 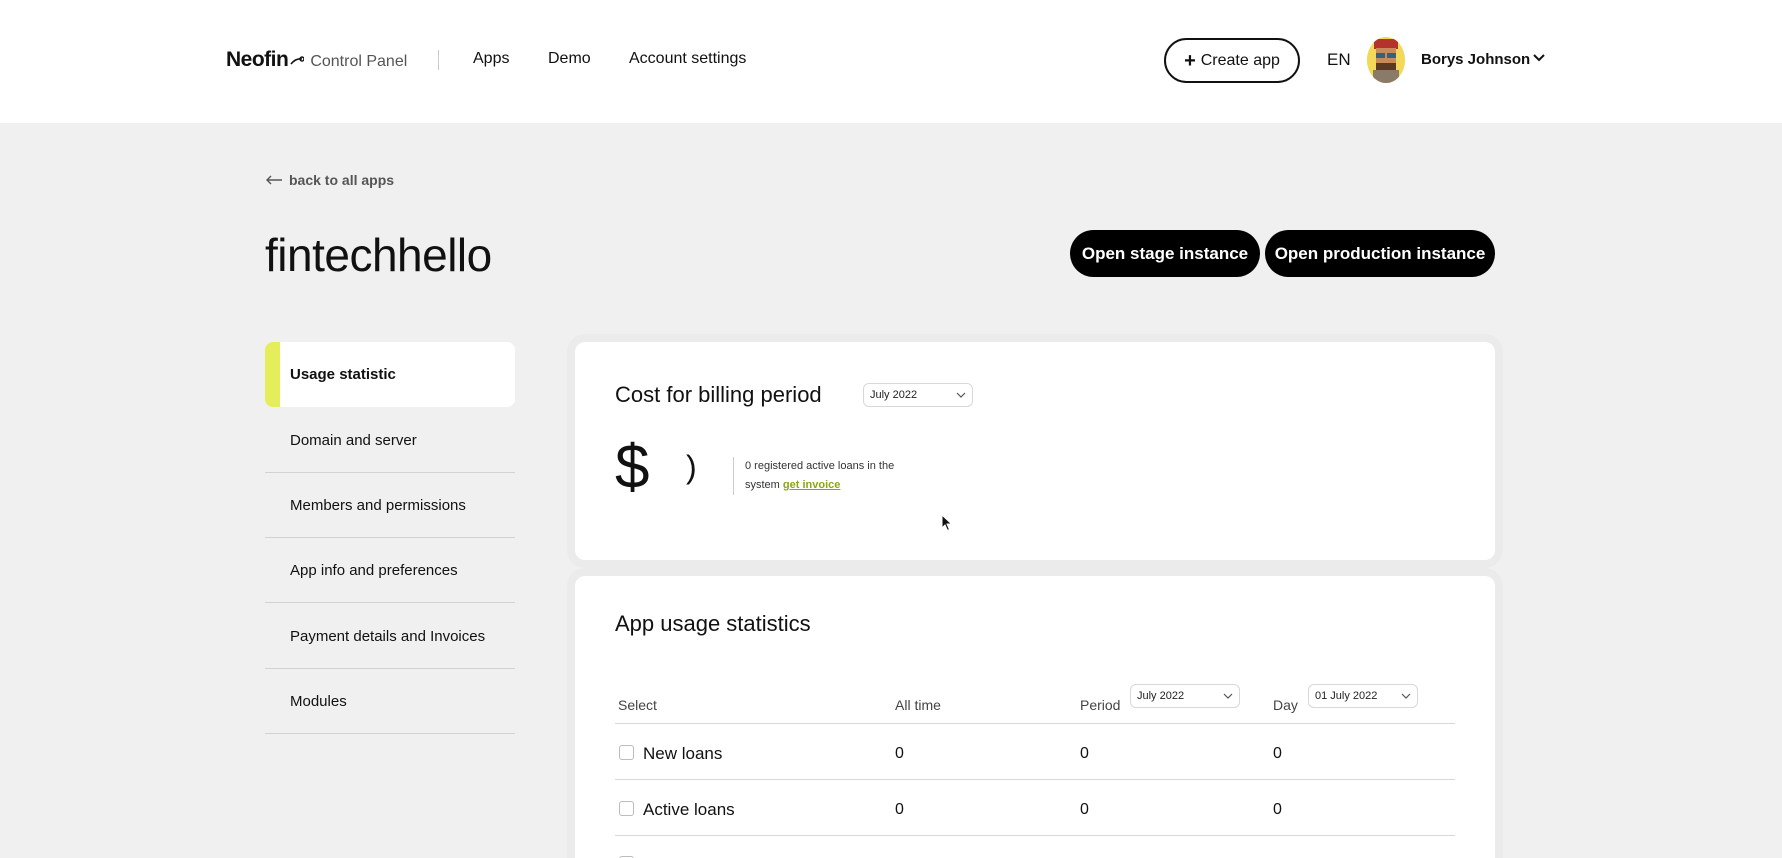 I want to click on open-stage-button: Open stage instance, so click(x=1165, y=253).